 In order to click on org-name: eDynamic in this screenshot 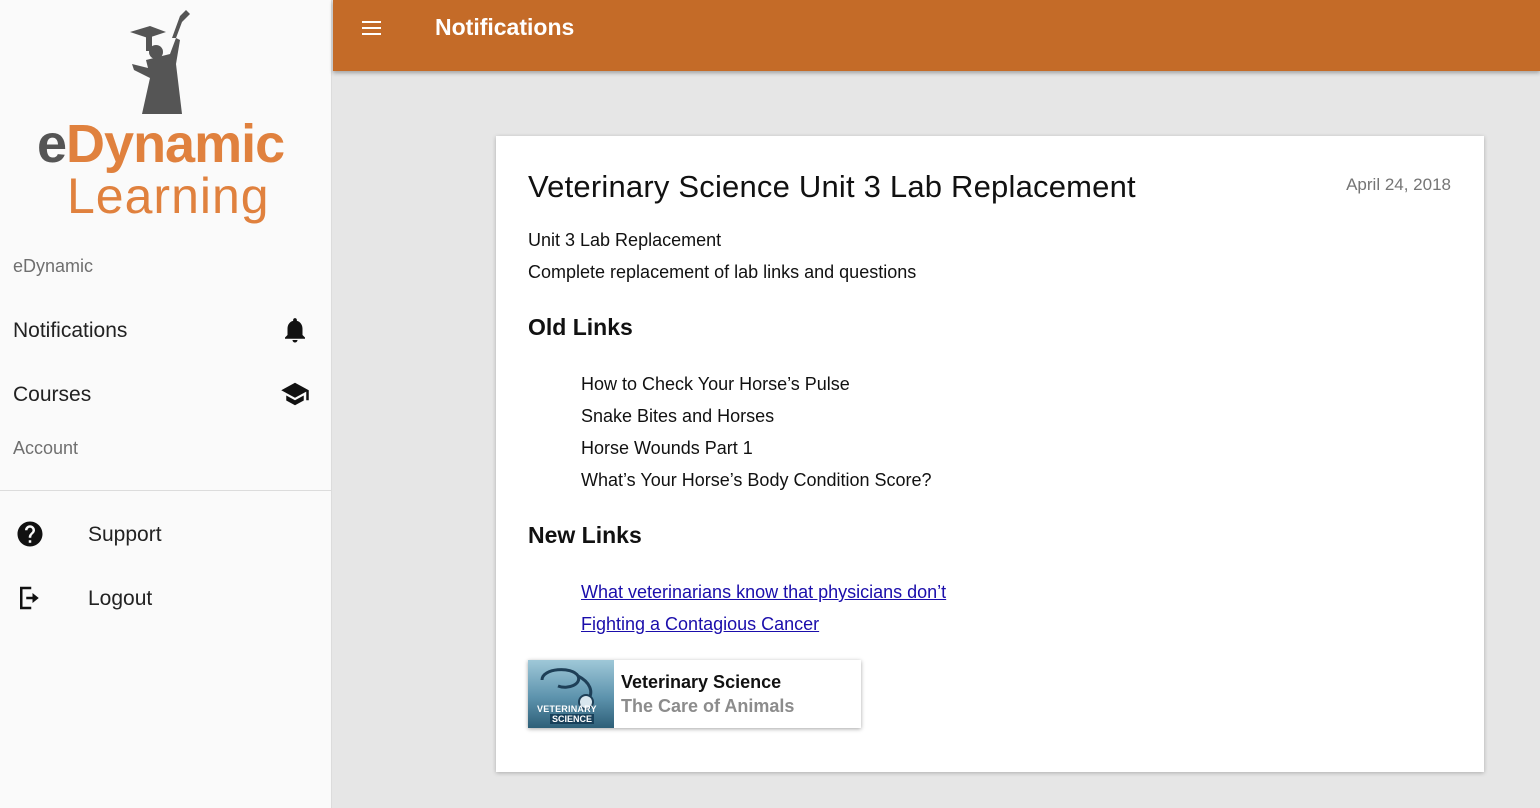, I will do `click(53, 266)`.